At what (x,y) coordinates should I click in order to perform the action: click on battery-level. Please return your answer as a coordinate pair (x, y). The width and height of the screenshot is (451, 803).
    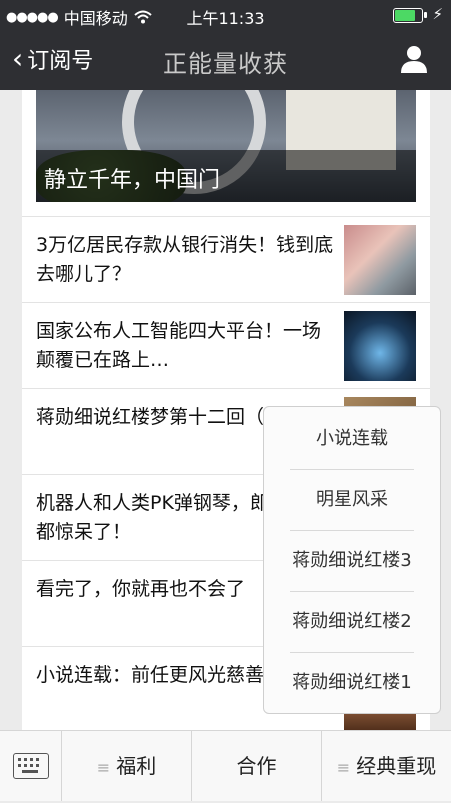
    Looking at the image, I should click on (405, 15).